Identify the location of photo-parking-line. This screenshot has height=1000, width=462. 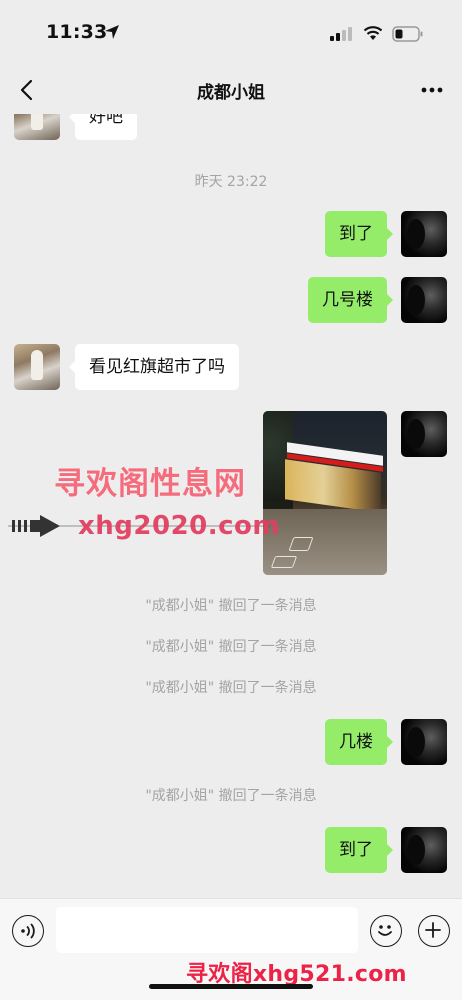
(284, 562).